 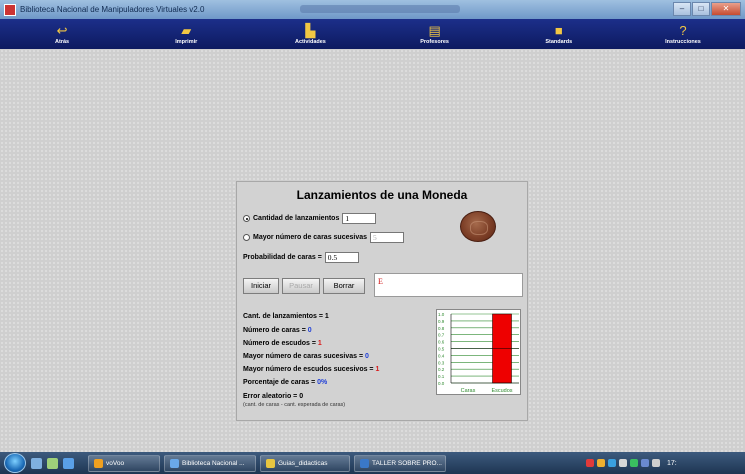 What do you see at coordinates (310, 30) in the screenshot?
I see `activities-icon: ▙` at bounding box center [310, 30].